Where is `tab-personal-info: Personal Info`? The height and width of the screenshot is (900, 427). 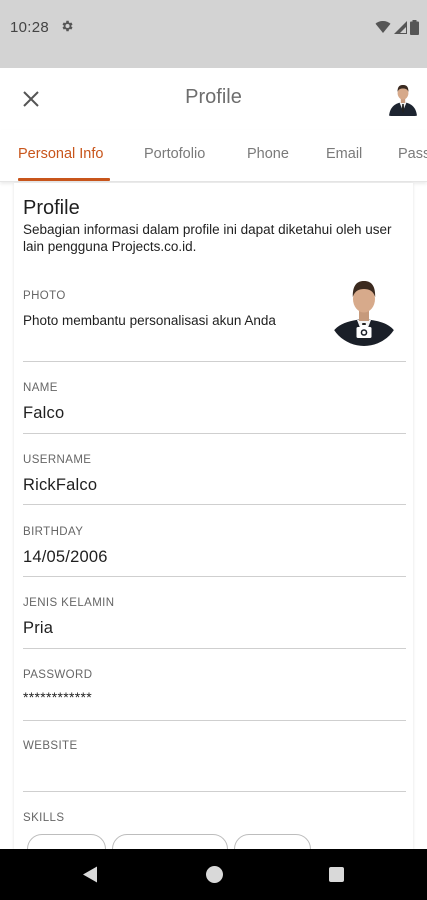
tab-personal-info: Personal Info is located at coordinates (60, 154).